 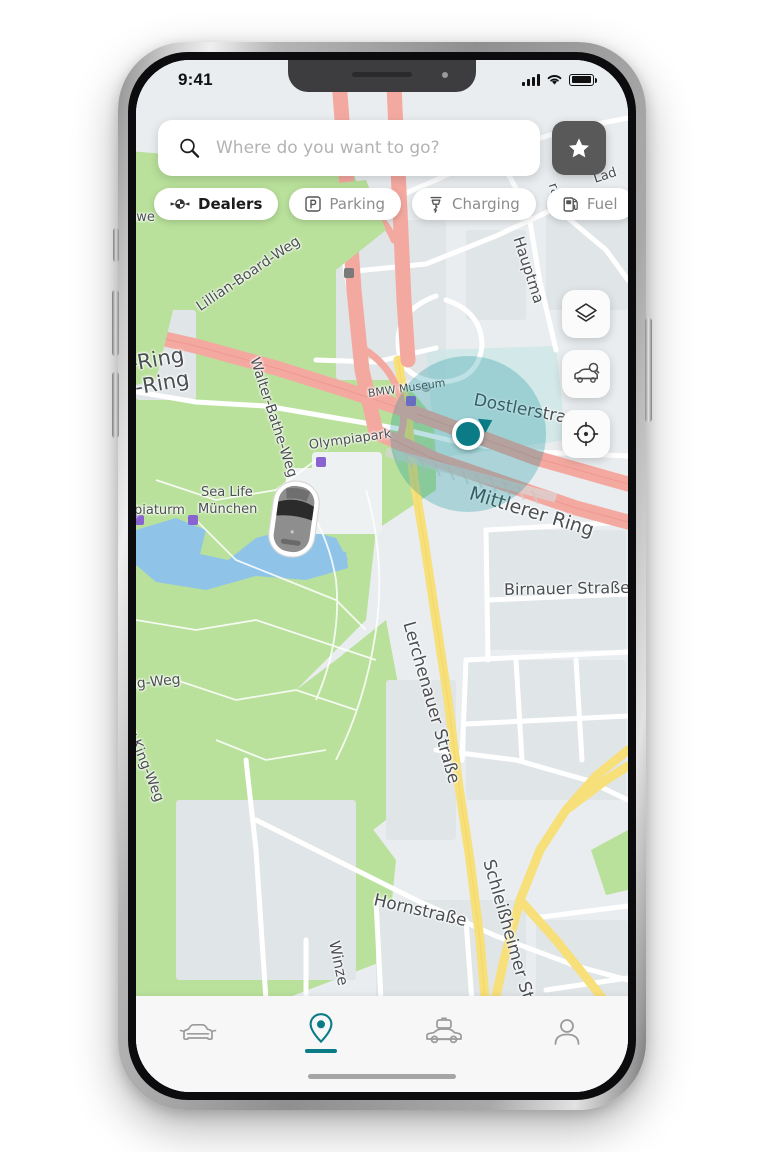 I want to click on filter-chip-charging: Charging, so click(x=474, y=204).